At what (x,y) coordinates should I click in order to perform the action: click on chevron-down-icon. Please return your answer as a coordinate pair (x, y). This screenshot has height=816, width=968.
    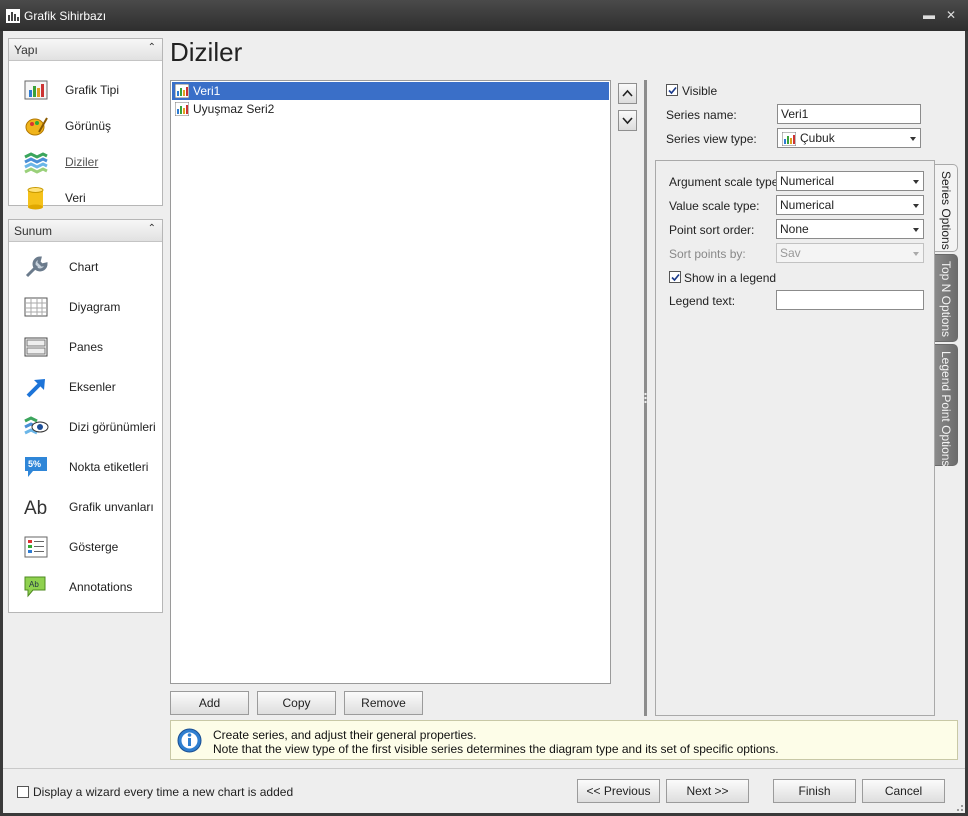
    Looking at the image, I should click on (627, 121).